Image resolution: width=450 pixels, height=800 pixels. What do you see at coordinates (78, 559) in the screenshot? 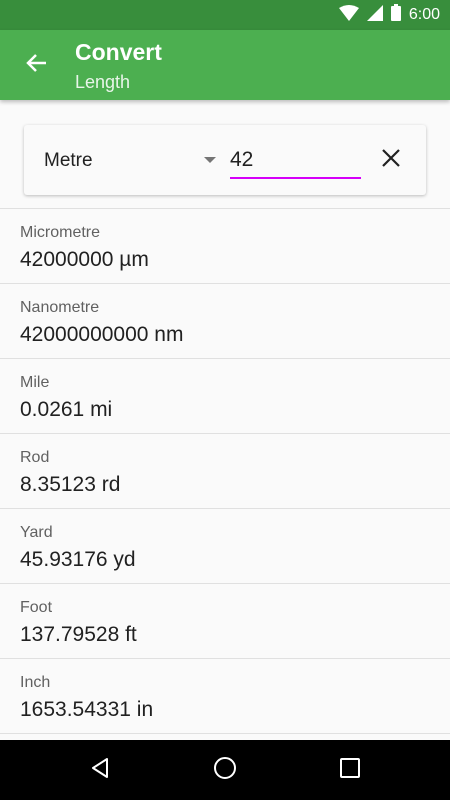
I see `result-value: 45.93176 yd` at bounding box center [78, 559].